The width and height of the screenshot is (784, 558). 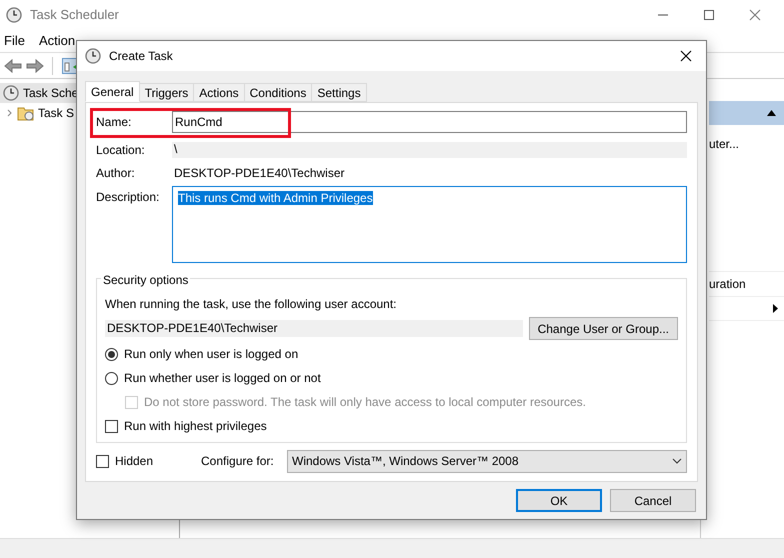 I want to click on option-label: Do not store password. The task will only have access to local computer resources., so click(x=365, y=402).